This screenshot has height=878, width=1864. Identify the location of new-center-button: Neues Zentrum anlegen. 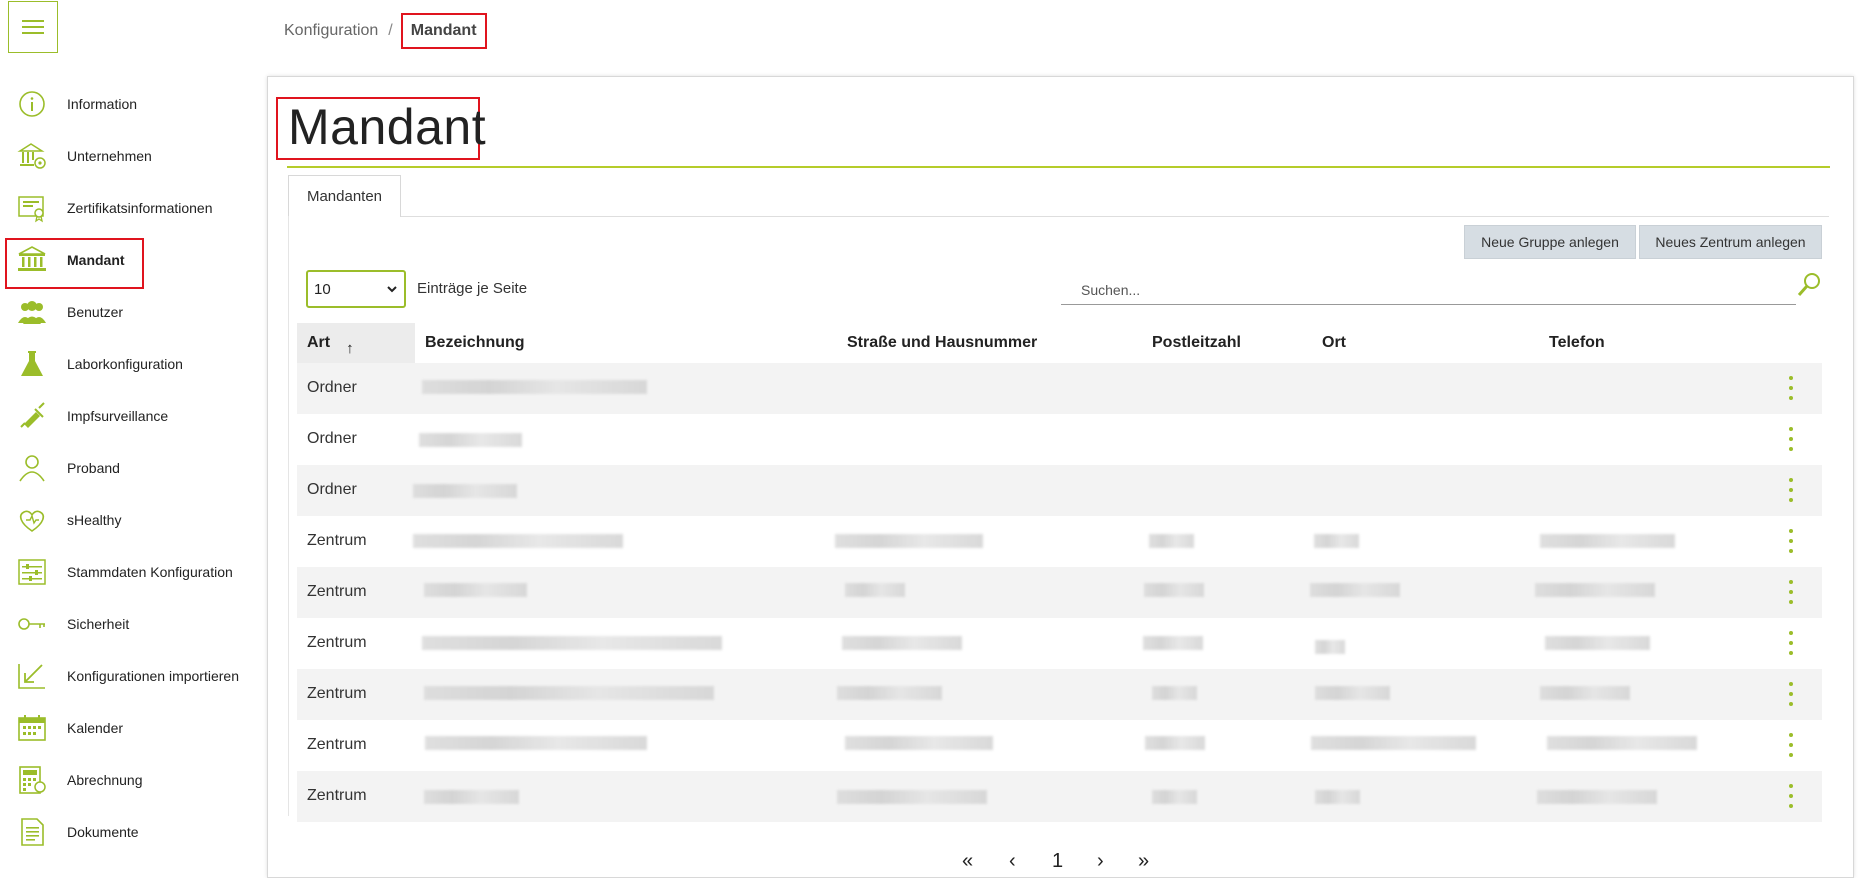
(1730, 242).